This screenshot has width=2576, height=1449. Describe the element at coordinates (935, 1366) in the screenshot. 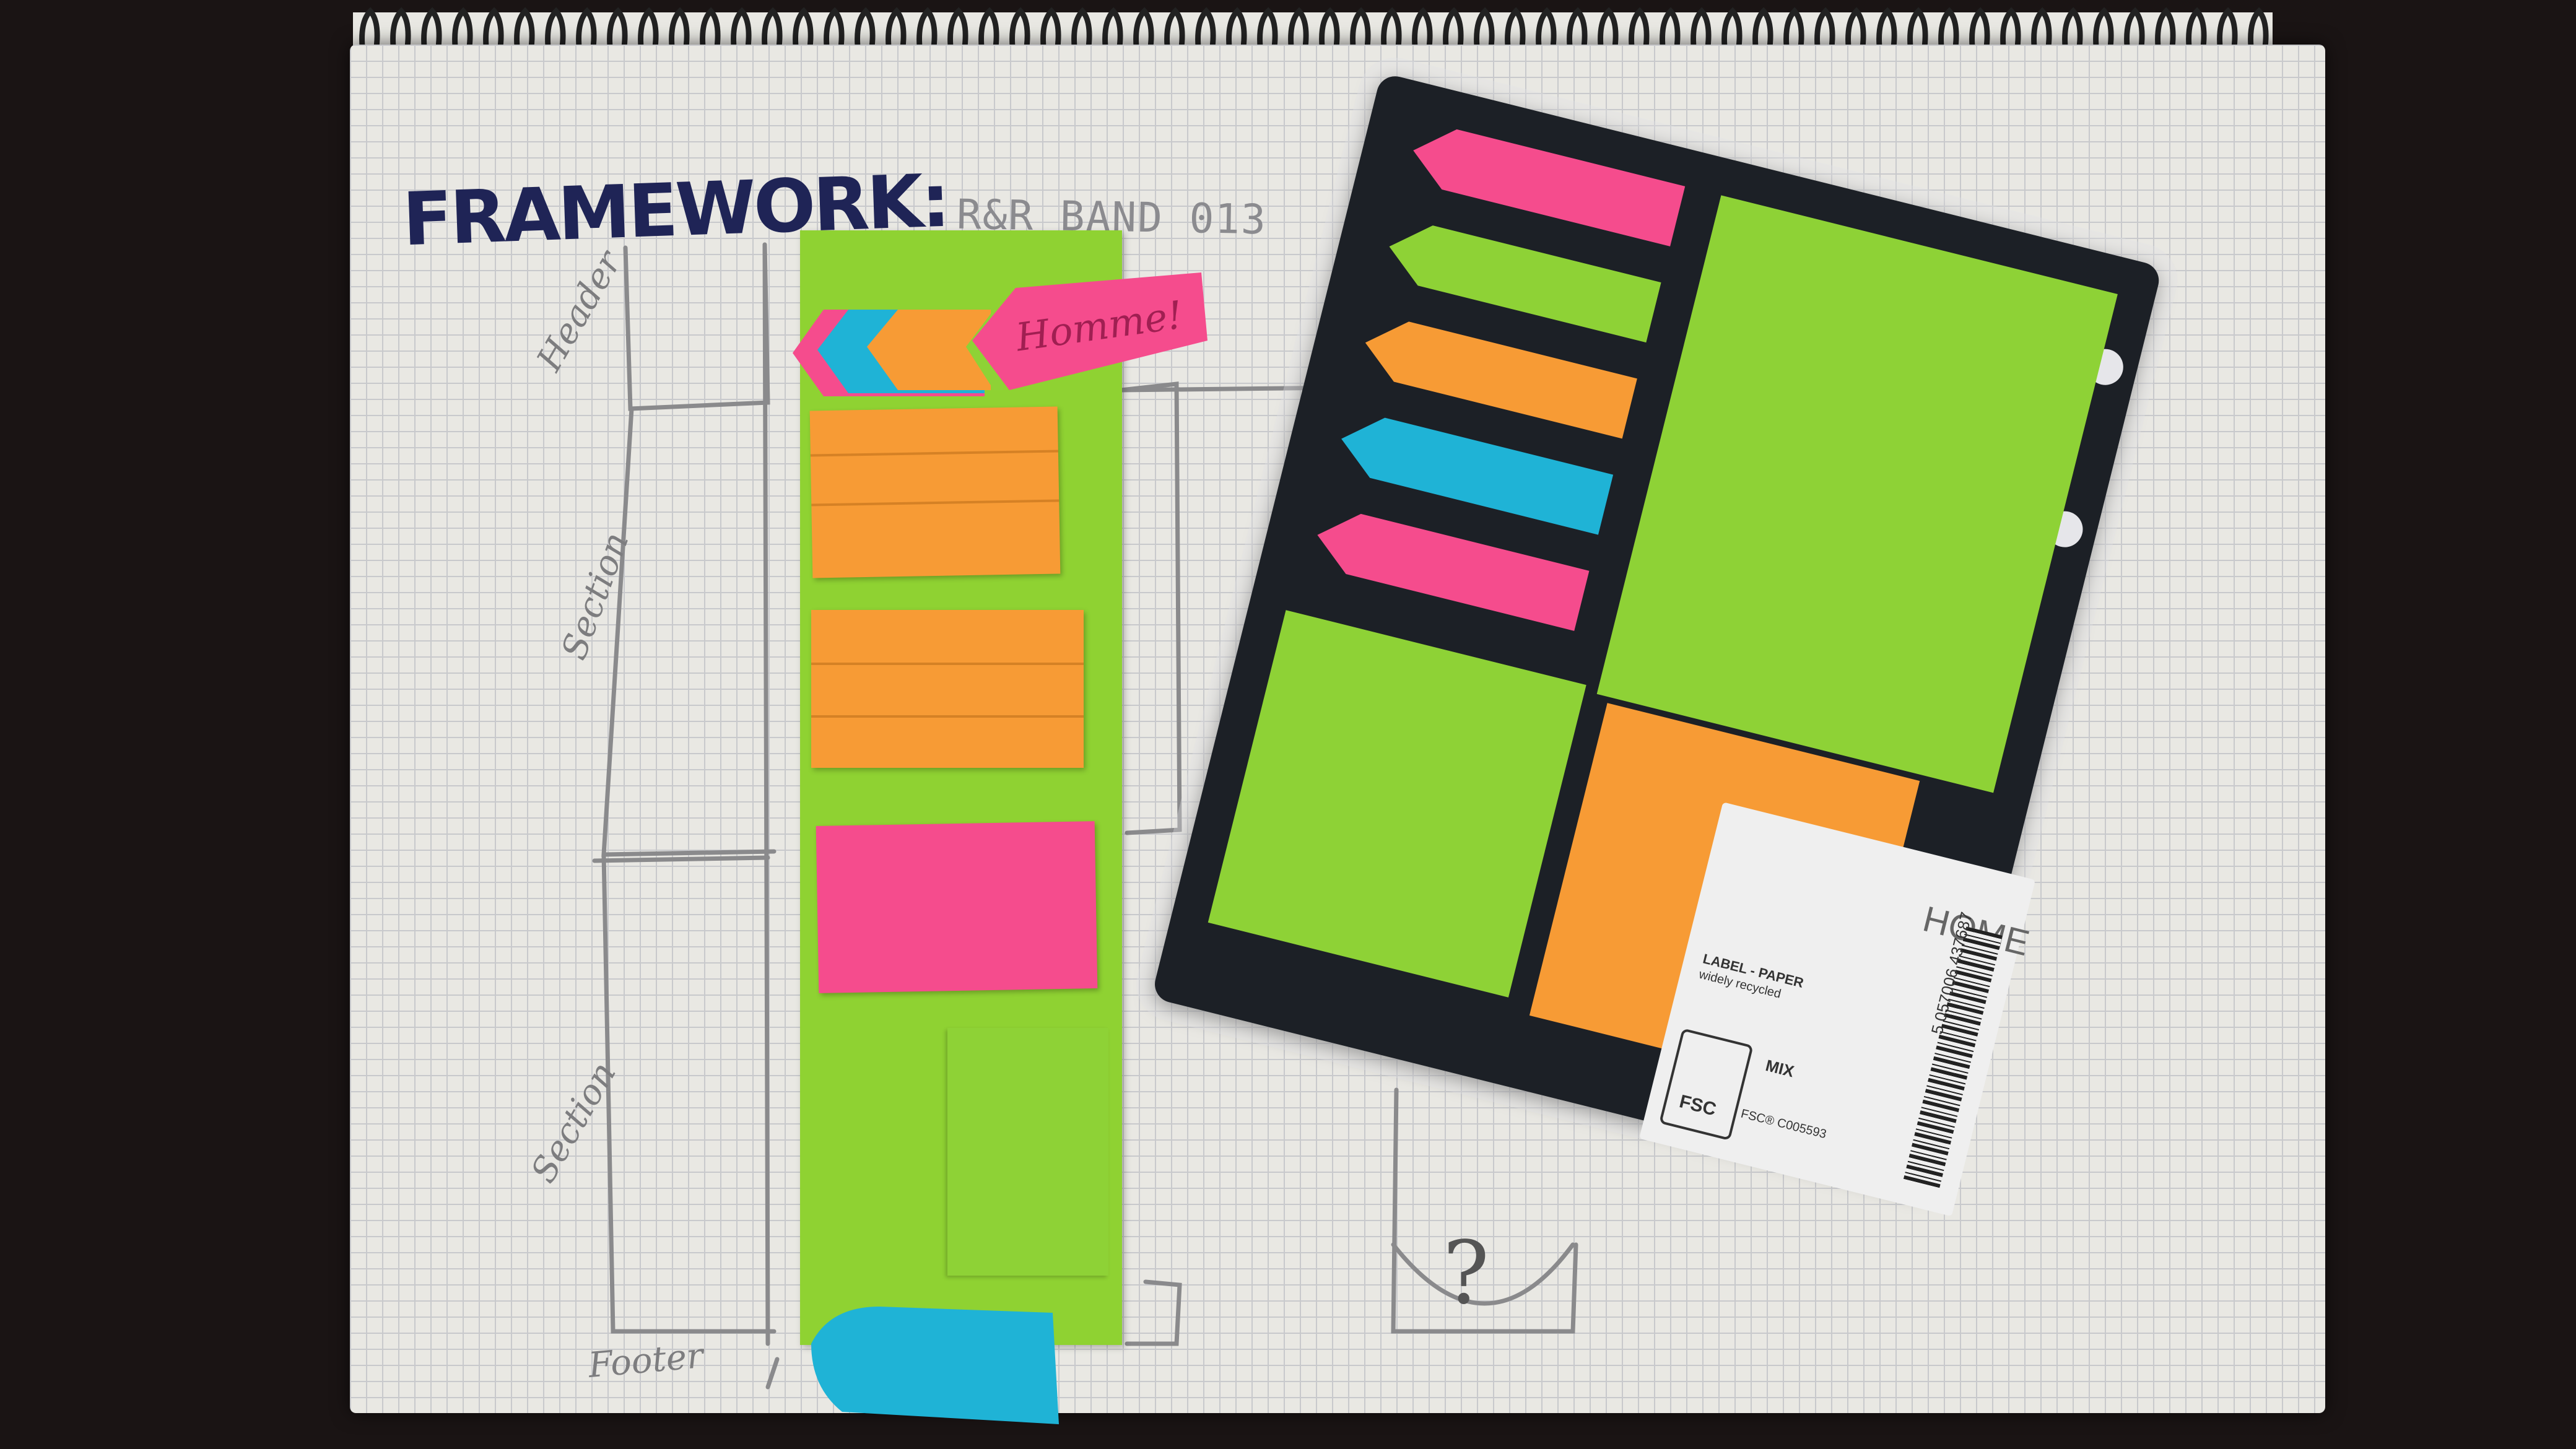

I see `blue-flag-bottom` at that location.